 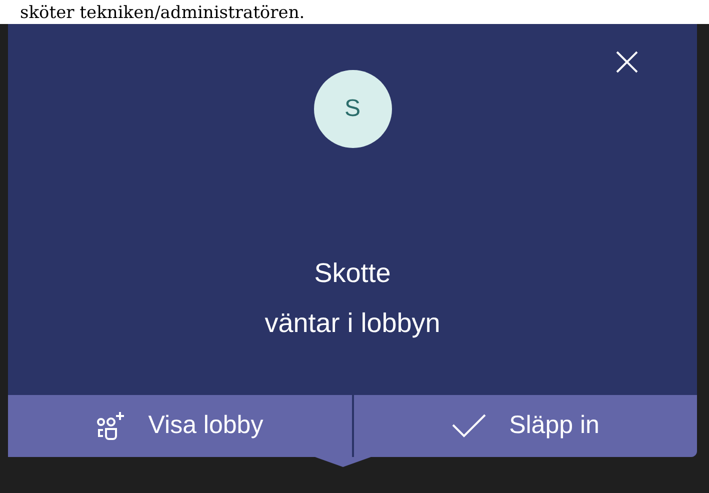 What do you see at coordinates (627, 62) in the screenshot?
I see `close-icon` at bounding box center [627, 62].